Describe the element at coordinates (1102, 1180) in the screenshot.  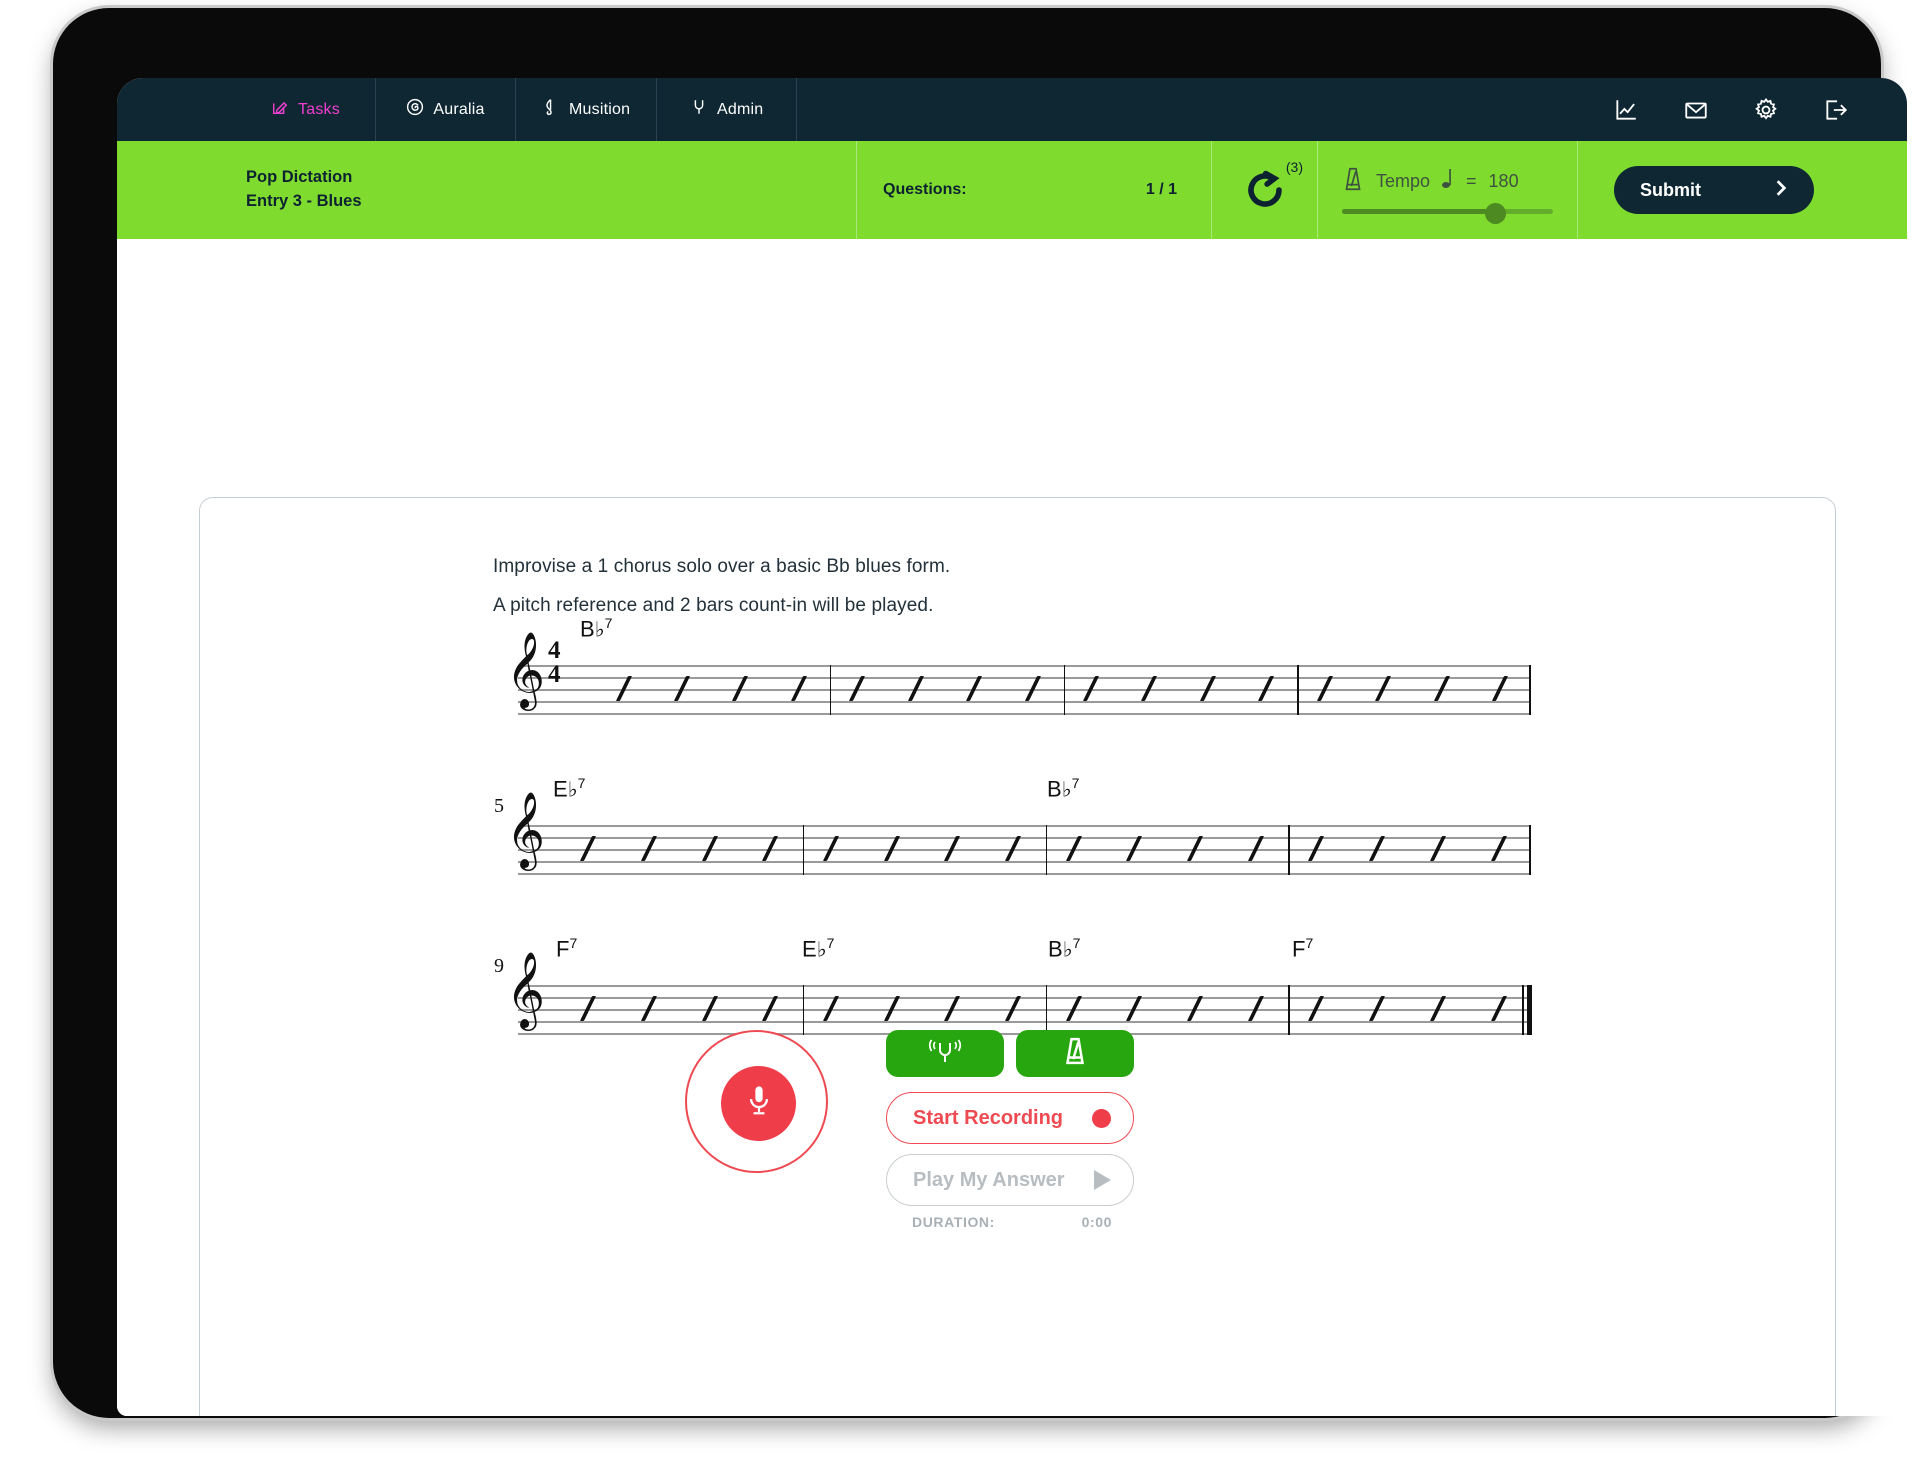
I see `play-triangle-icon` at that location.